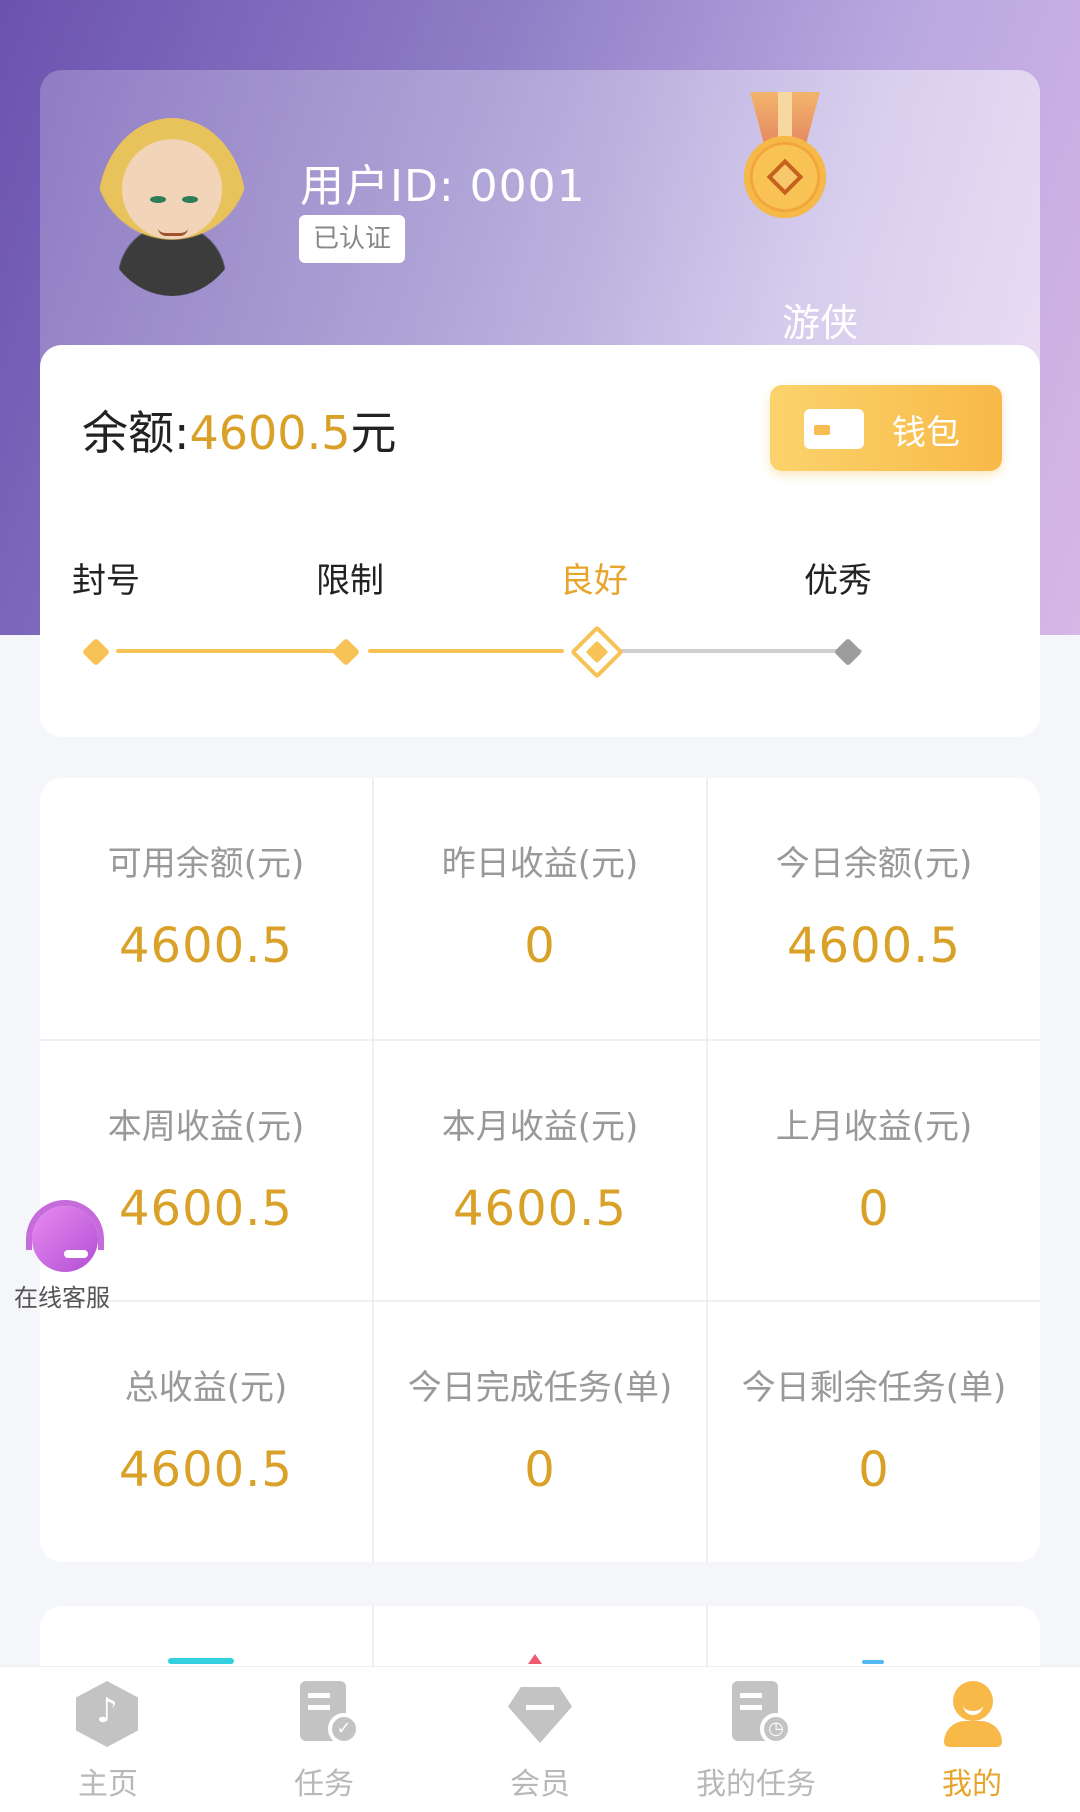  What do you see at coordinates (106, 581) in the screenshot?
I see `level-label-banned: 封号` at bounding box center [106, 581].